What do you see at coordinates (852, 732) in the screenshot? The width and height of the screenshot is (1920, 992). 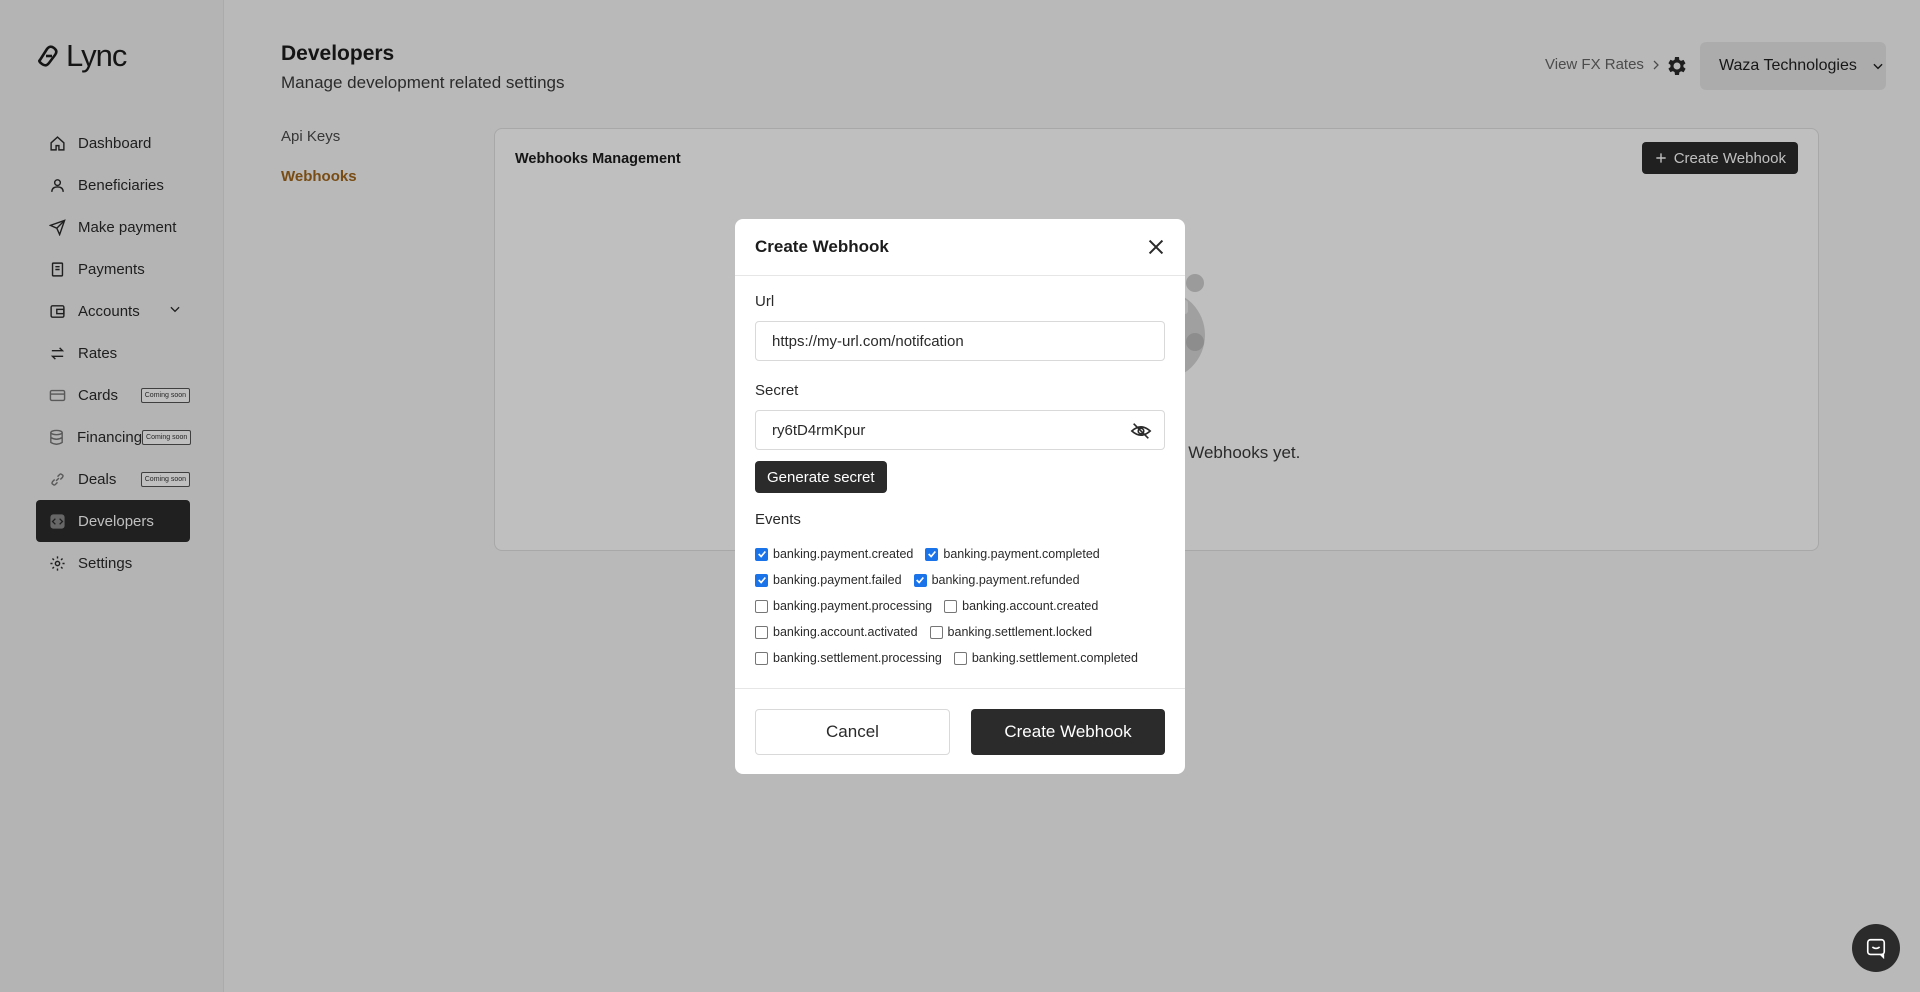 I see `cancel-button: Cancel` at bounding box center [852, 732].